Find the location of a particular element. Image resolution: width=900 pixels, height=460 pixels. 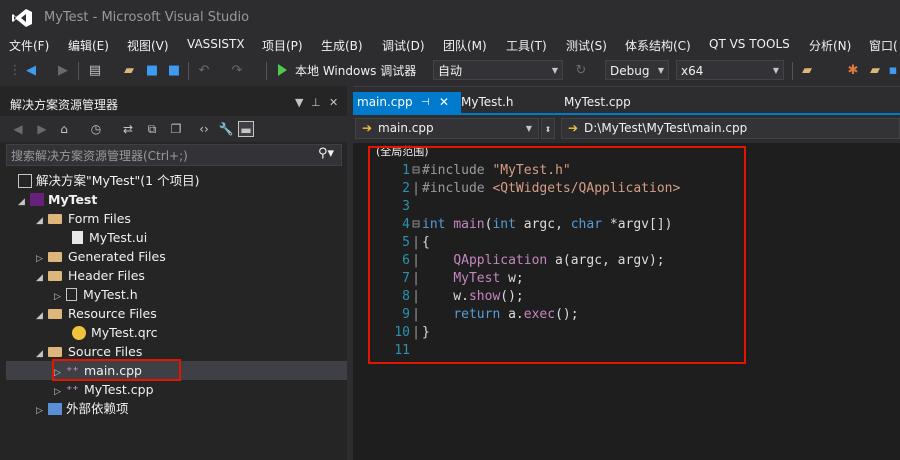

nav-path-select: ➔ D:\MyTest\MyTest\main.cpp is located at coordinates (730, 128).